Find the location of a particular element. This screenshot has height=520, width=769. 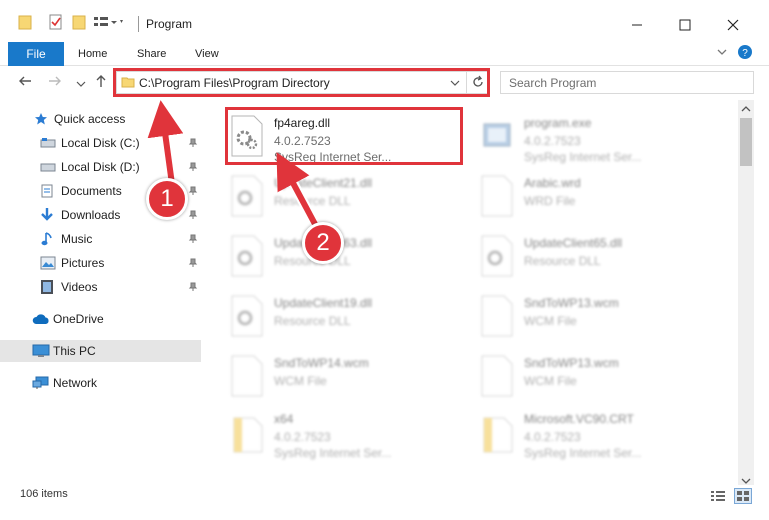

callout-badge-2: 2 is located at coordinates (323, 243).